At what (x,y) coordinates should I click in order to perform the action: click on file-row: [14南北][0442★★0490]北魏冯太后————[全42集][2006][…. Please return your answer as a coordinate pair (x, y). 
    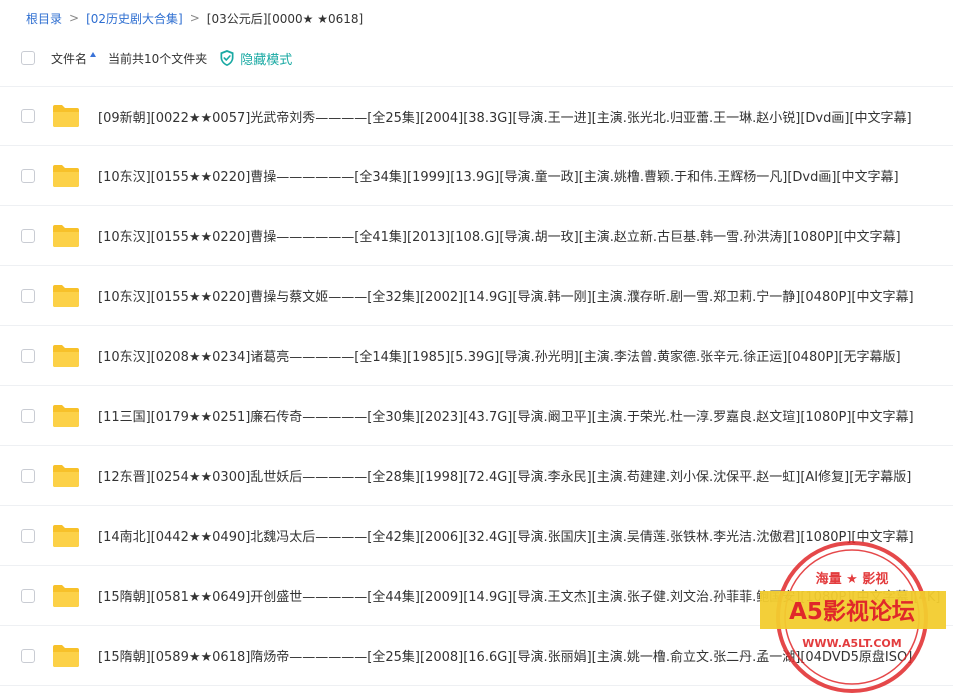
    Looking at the image, I should click on (476, 536).